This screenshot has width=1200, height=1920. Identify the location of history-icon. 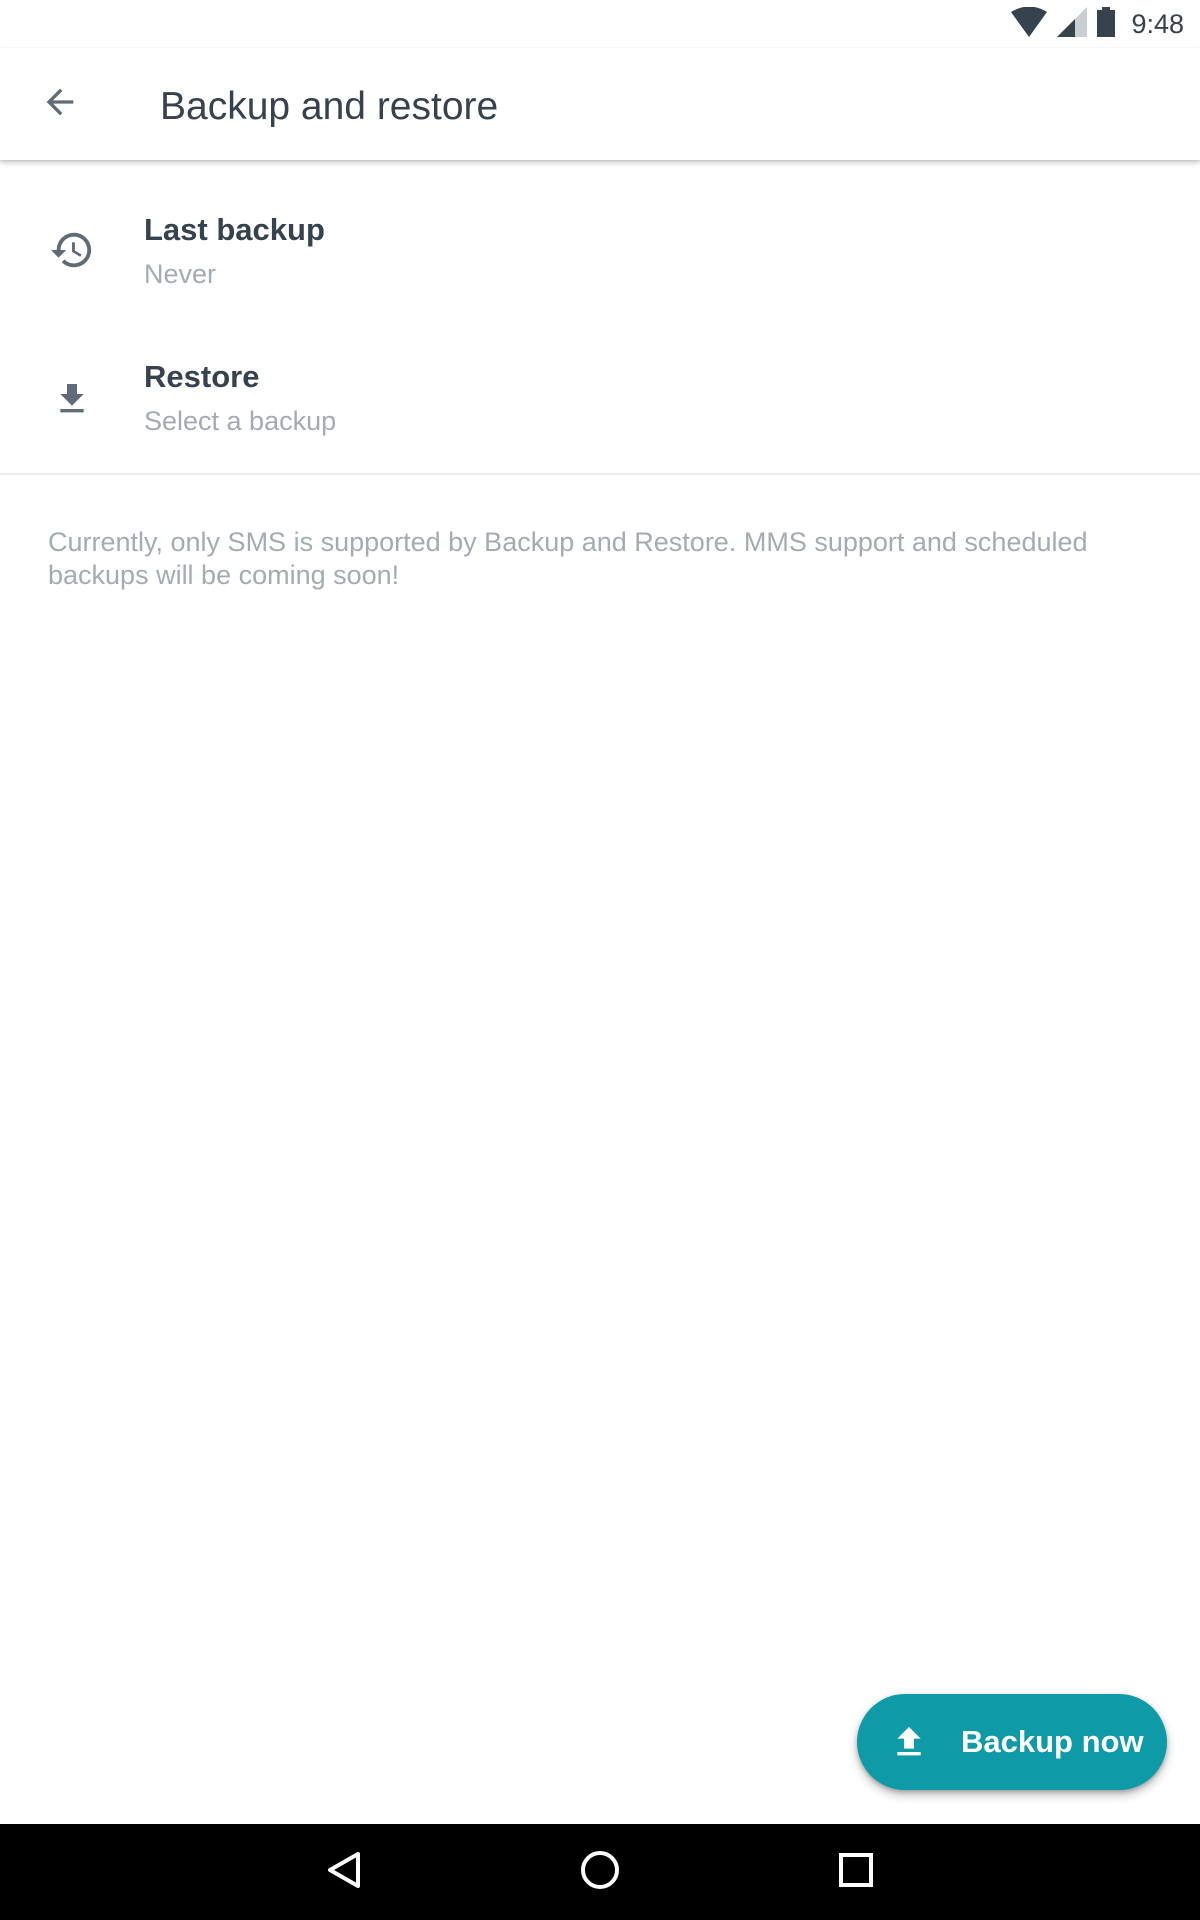
(72, 250).